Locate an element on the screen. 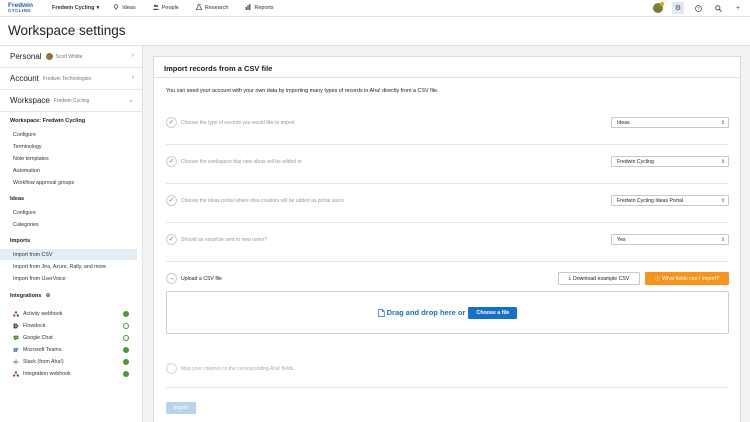  integration-activity-webhook: Activity webhook is located at coordinates (68, 313).